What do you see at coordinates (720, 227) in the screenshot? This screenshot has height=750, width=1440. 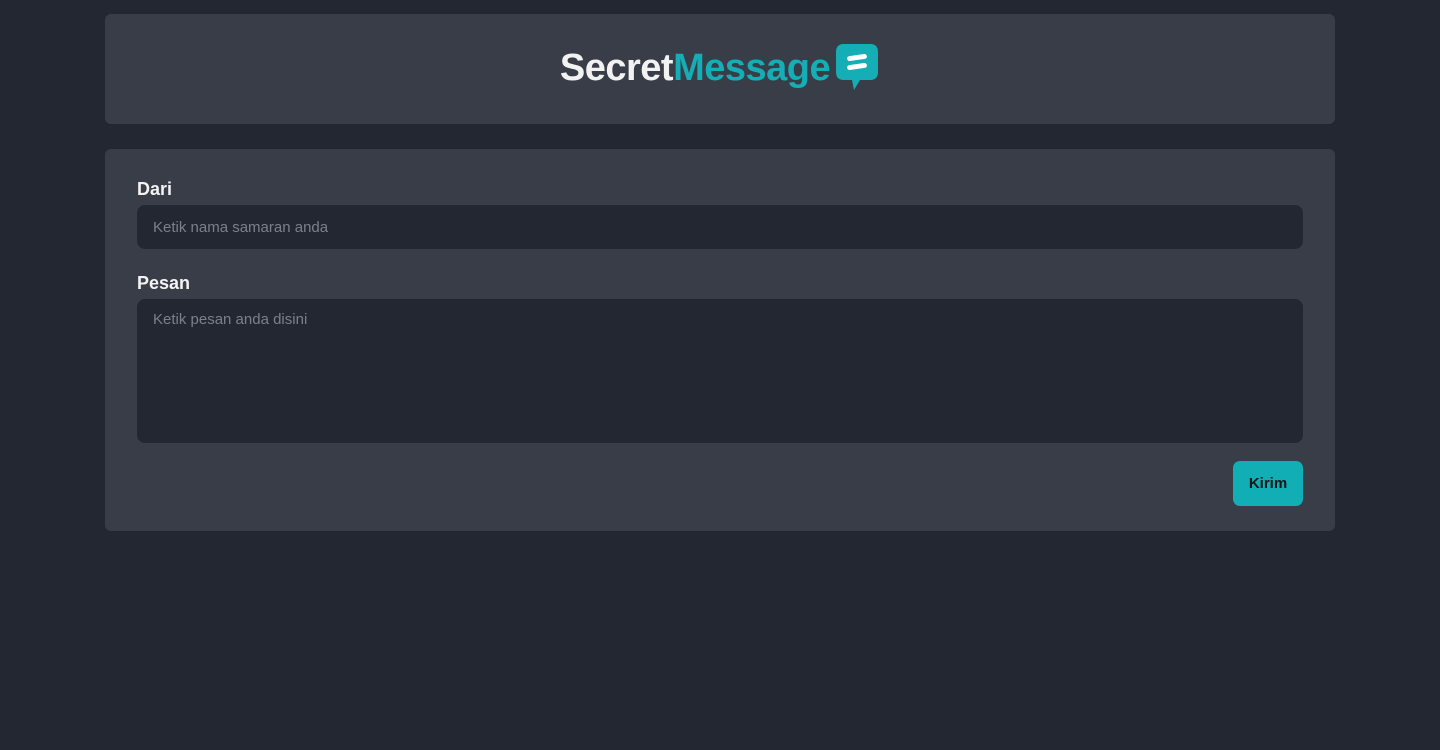 I see `from-input` at bounding box center [720, 227].